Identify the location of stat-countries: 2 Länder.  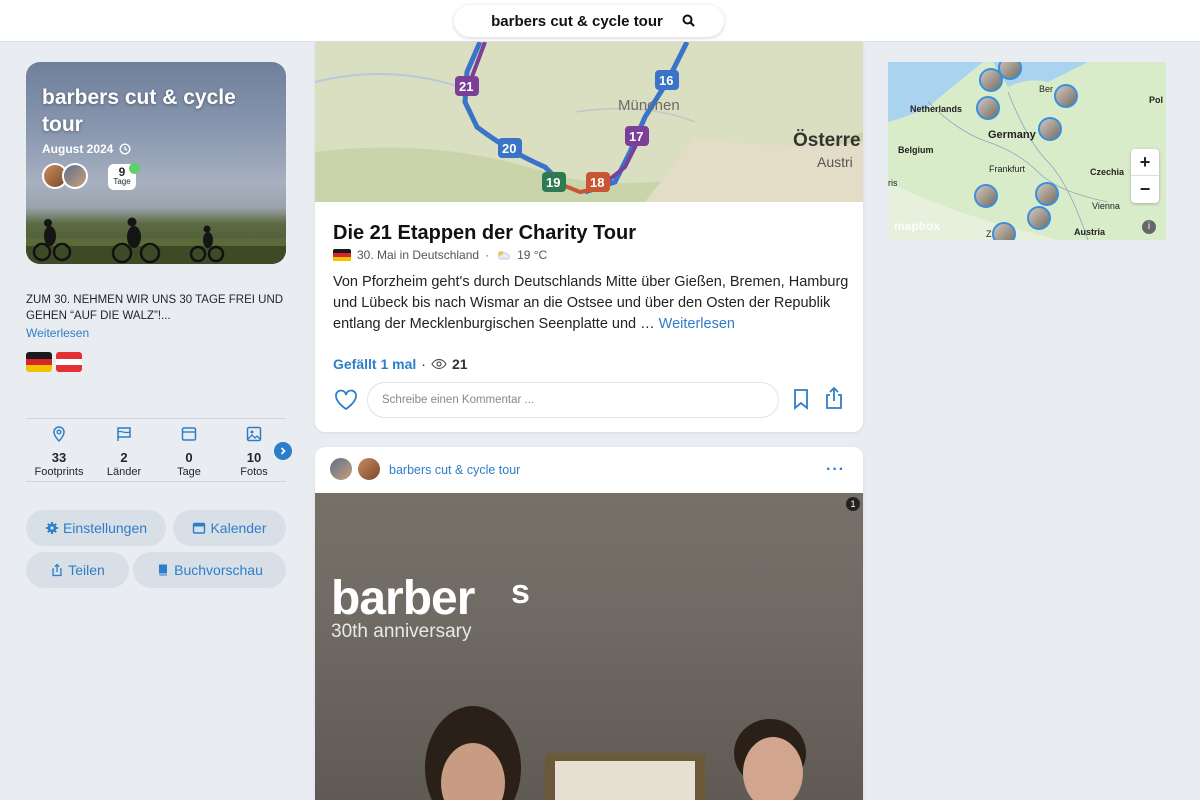
(124, 451).